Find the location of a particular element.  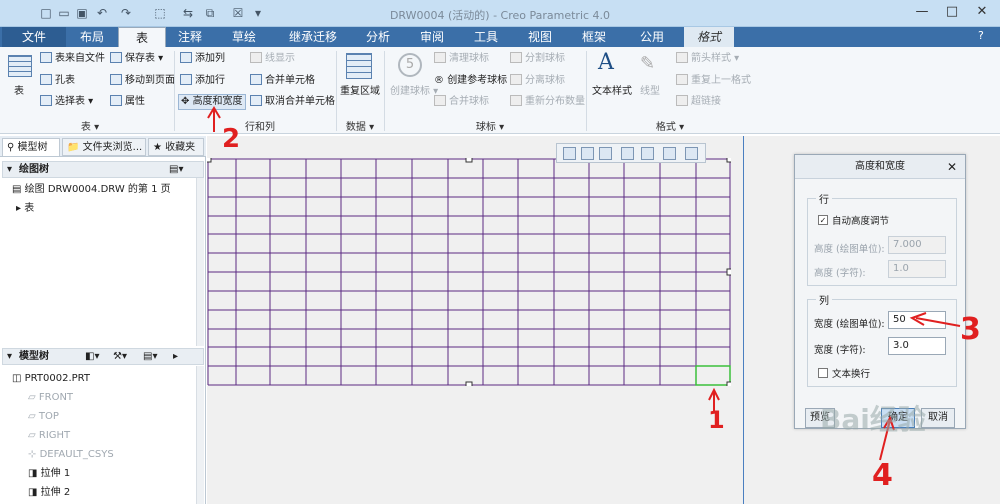

annotation-3: 3 is located at coordinates (970, 329).